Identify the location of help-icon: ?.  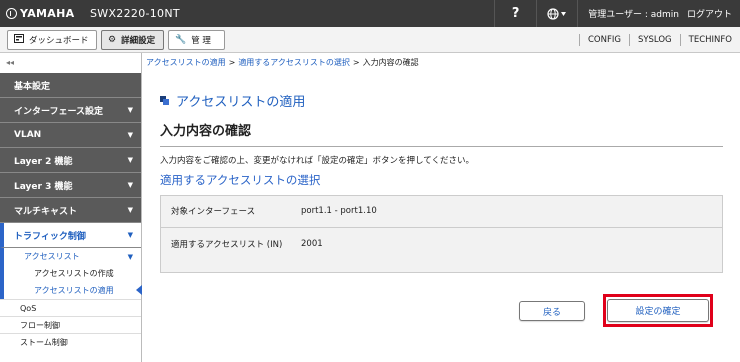
(515, 13).